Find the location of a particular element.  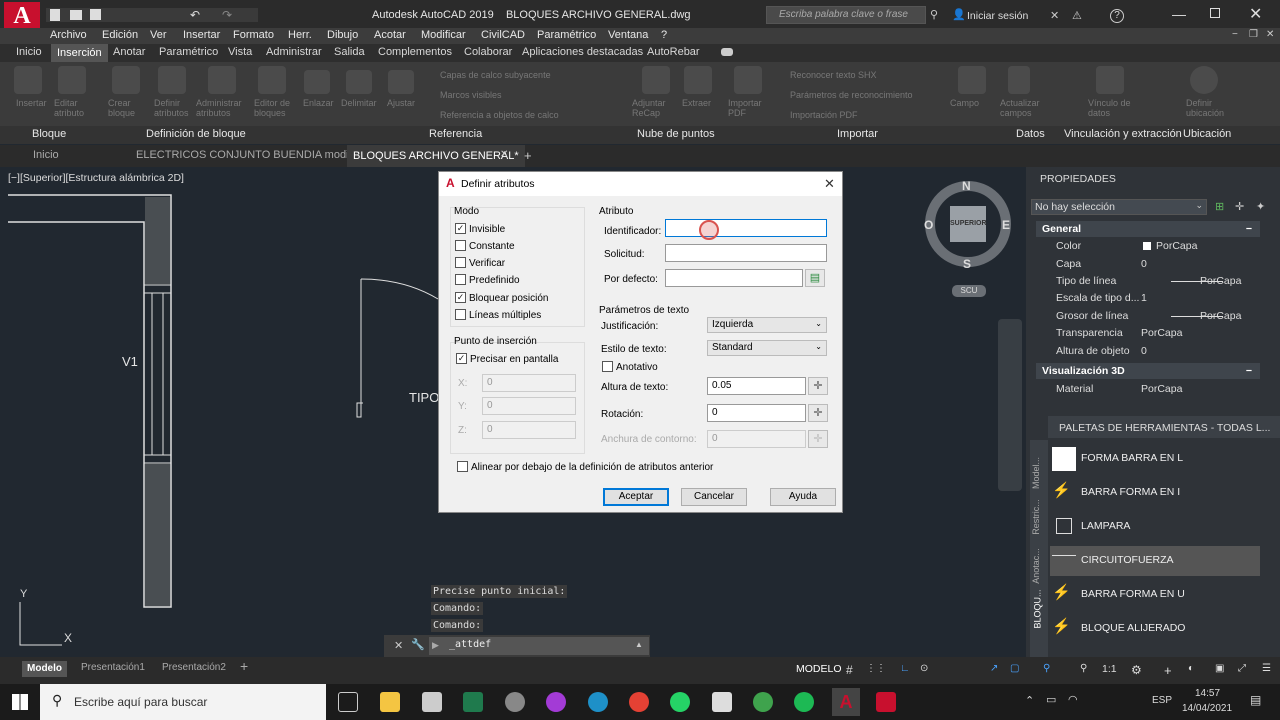

ortho-icon: ∟ is located at coordinates (905, 668).